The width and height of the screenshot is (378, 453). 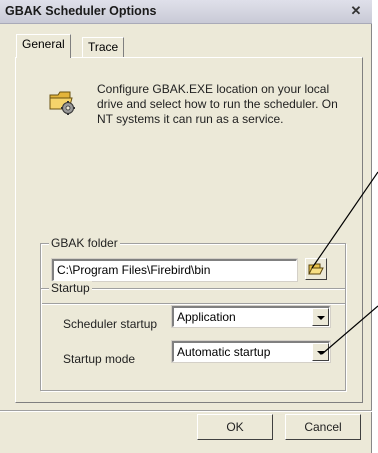 I want to click on tab-general: General, so click(x=43, y=46).